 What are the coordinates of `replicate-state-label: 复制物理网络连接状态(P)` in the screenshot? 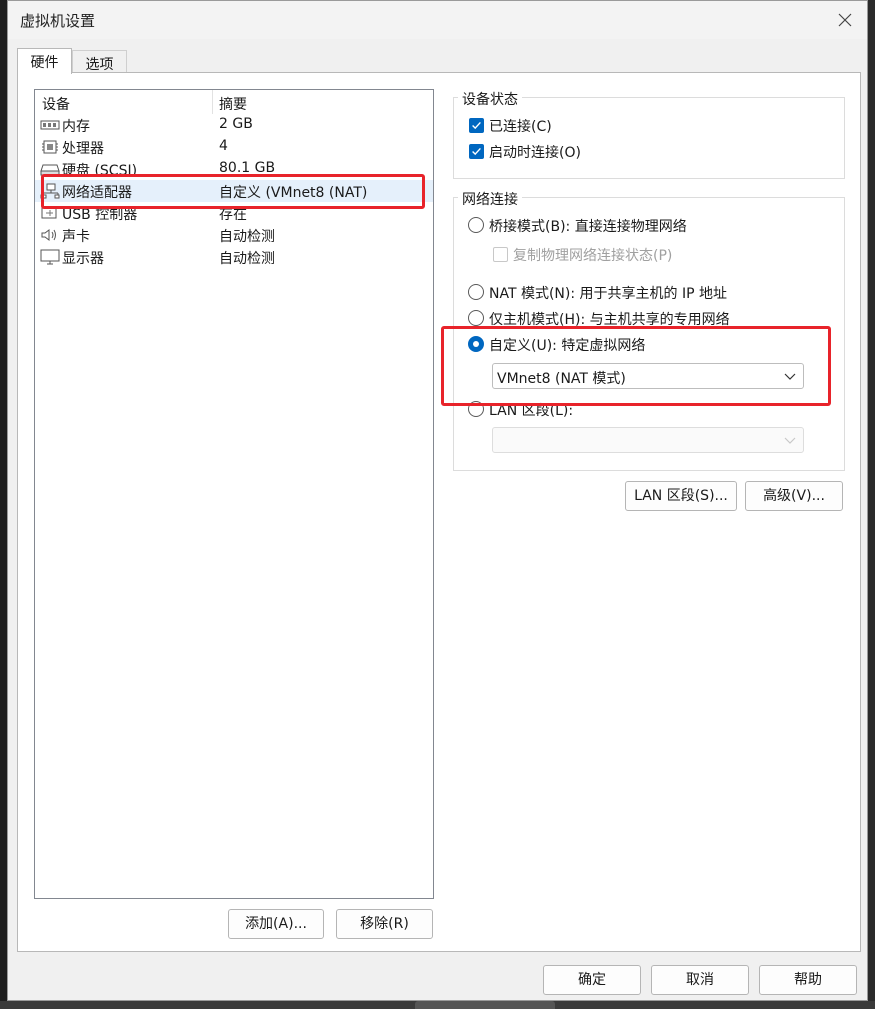 It's located at (592, 255).